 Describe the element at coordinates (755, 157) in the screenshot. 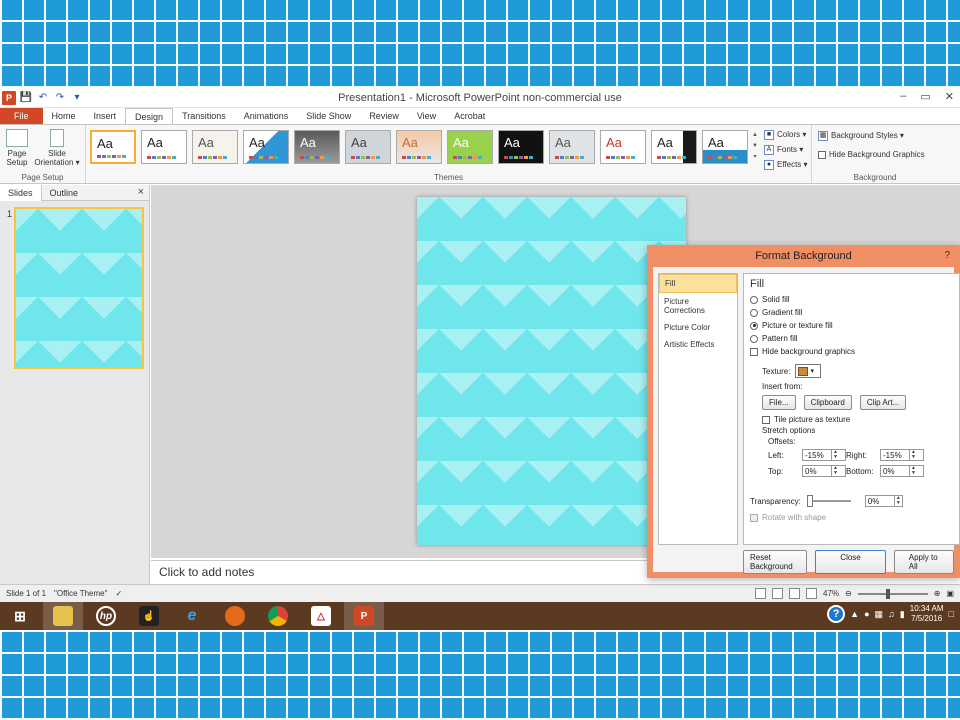

I see `gallery-more-icon: ▾` at that location.